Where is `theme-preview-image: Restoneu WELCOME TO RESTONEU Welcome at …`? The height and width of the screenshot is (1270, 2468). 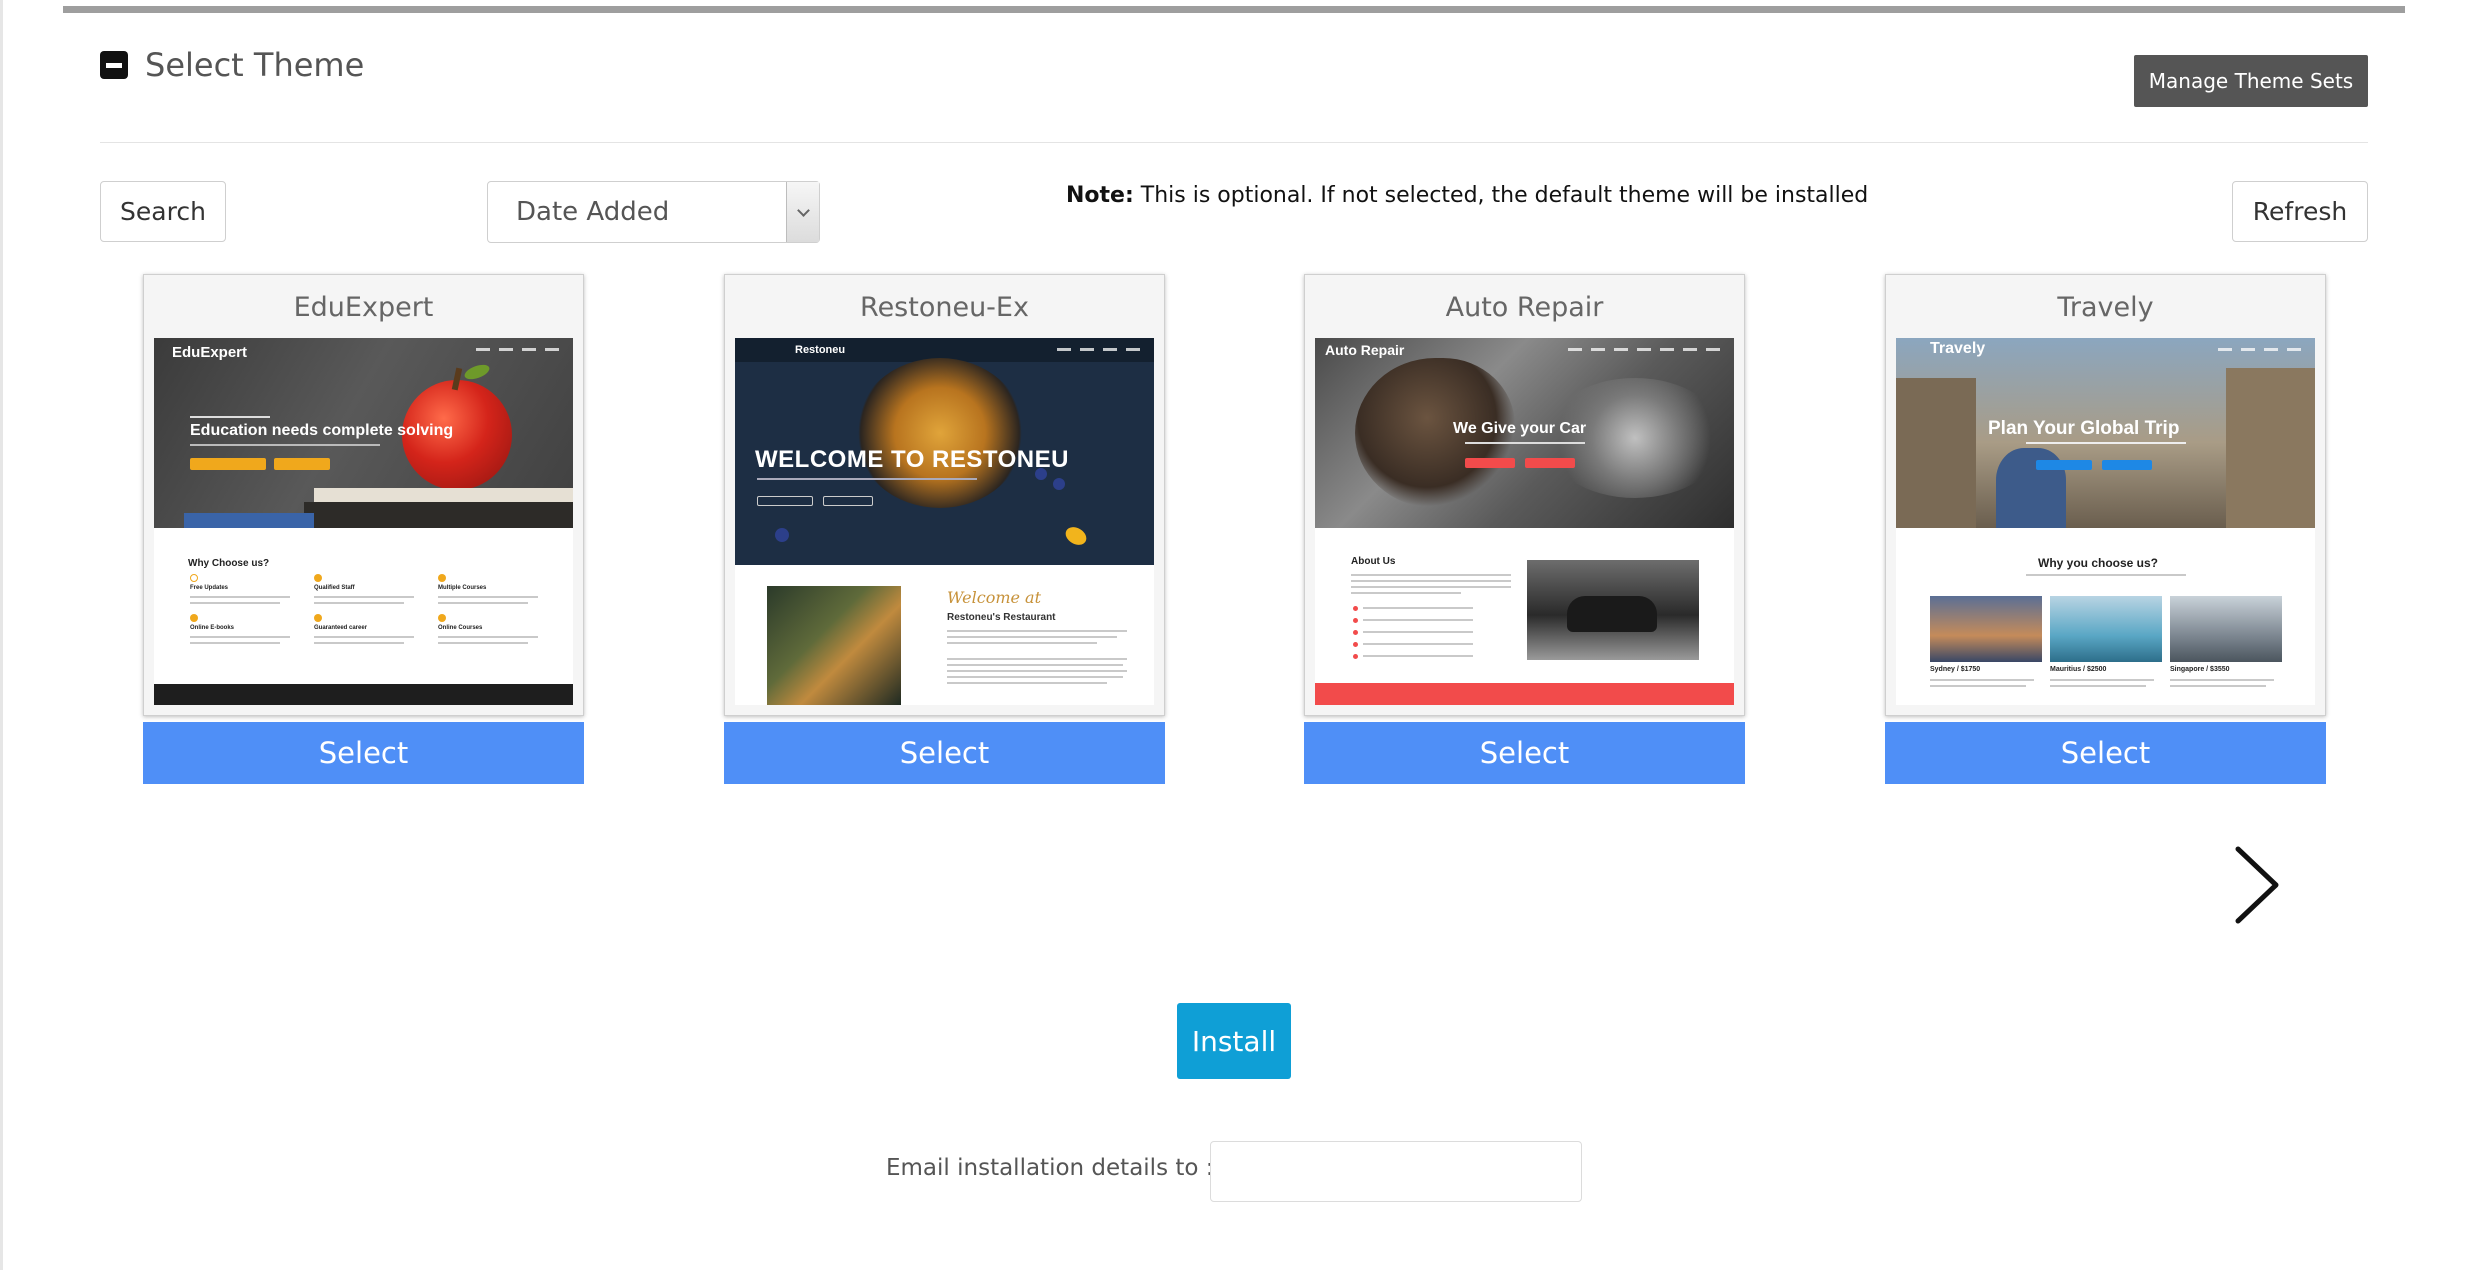
theme-preview-image: Restoneu WELCOME TO RESTONEU Welcome at … is located at coordinates (944, 521).